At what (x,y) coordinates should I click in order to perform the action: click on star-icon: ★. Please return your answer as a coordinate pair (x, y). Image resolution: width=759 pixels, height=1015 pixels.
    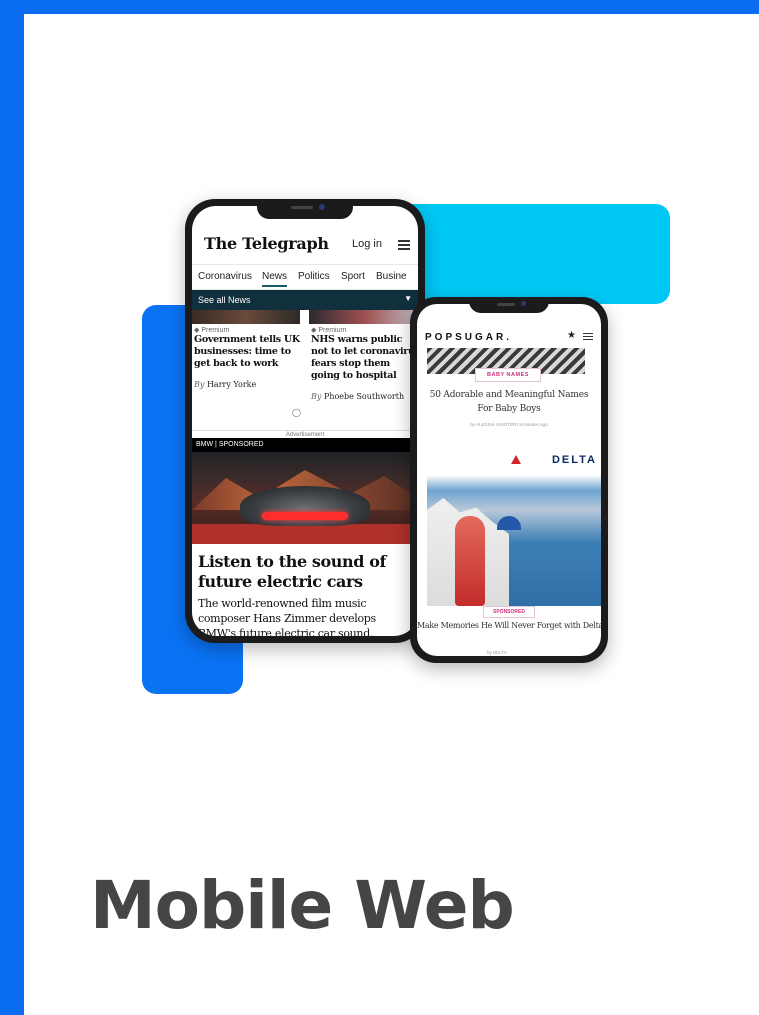
    Looking at the image, I should click on (571, 335).